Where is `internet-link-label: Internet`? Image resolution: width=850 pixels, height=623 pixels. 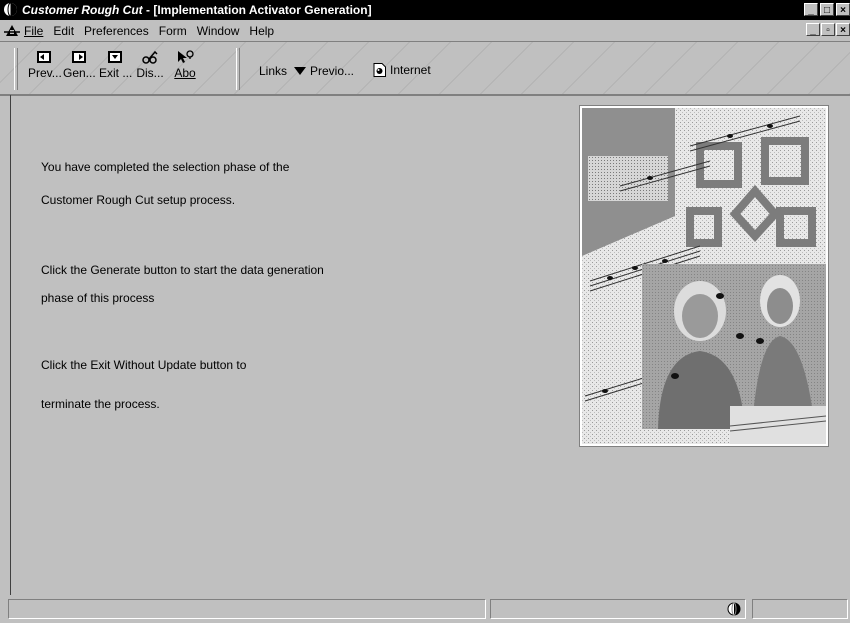 internet-link-label: Internet is located at coordinates (410, 70).